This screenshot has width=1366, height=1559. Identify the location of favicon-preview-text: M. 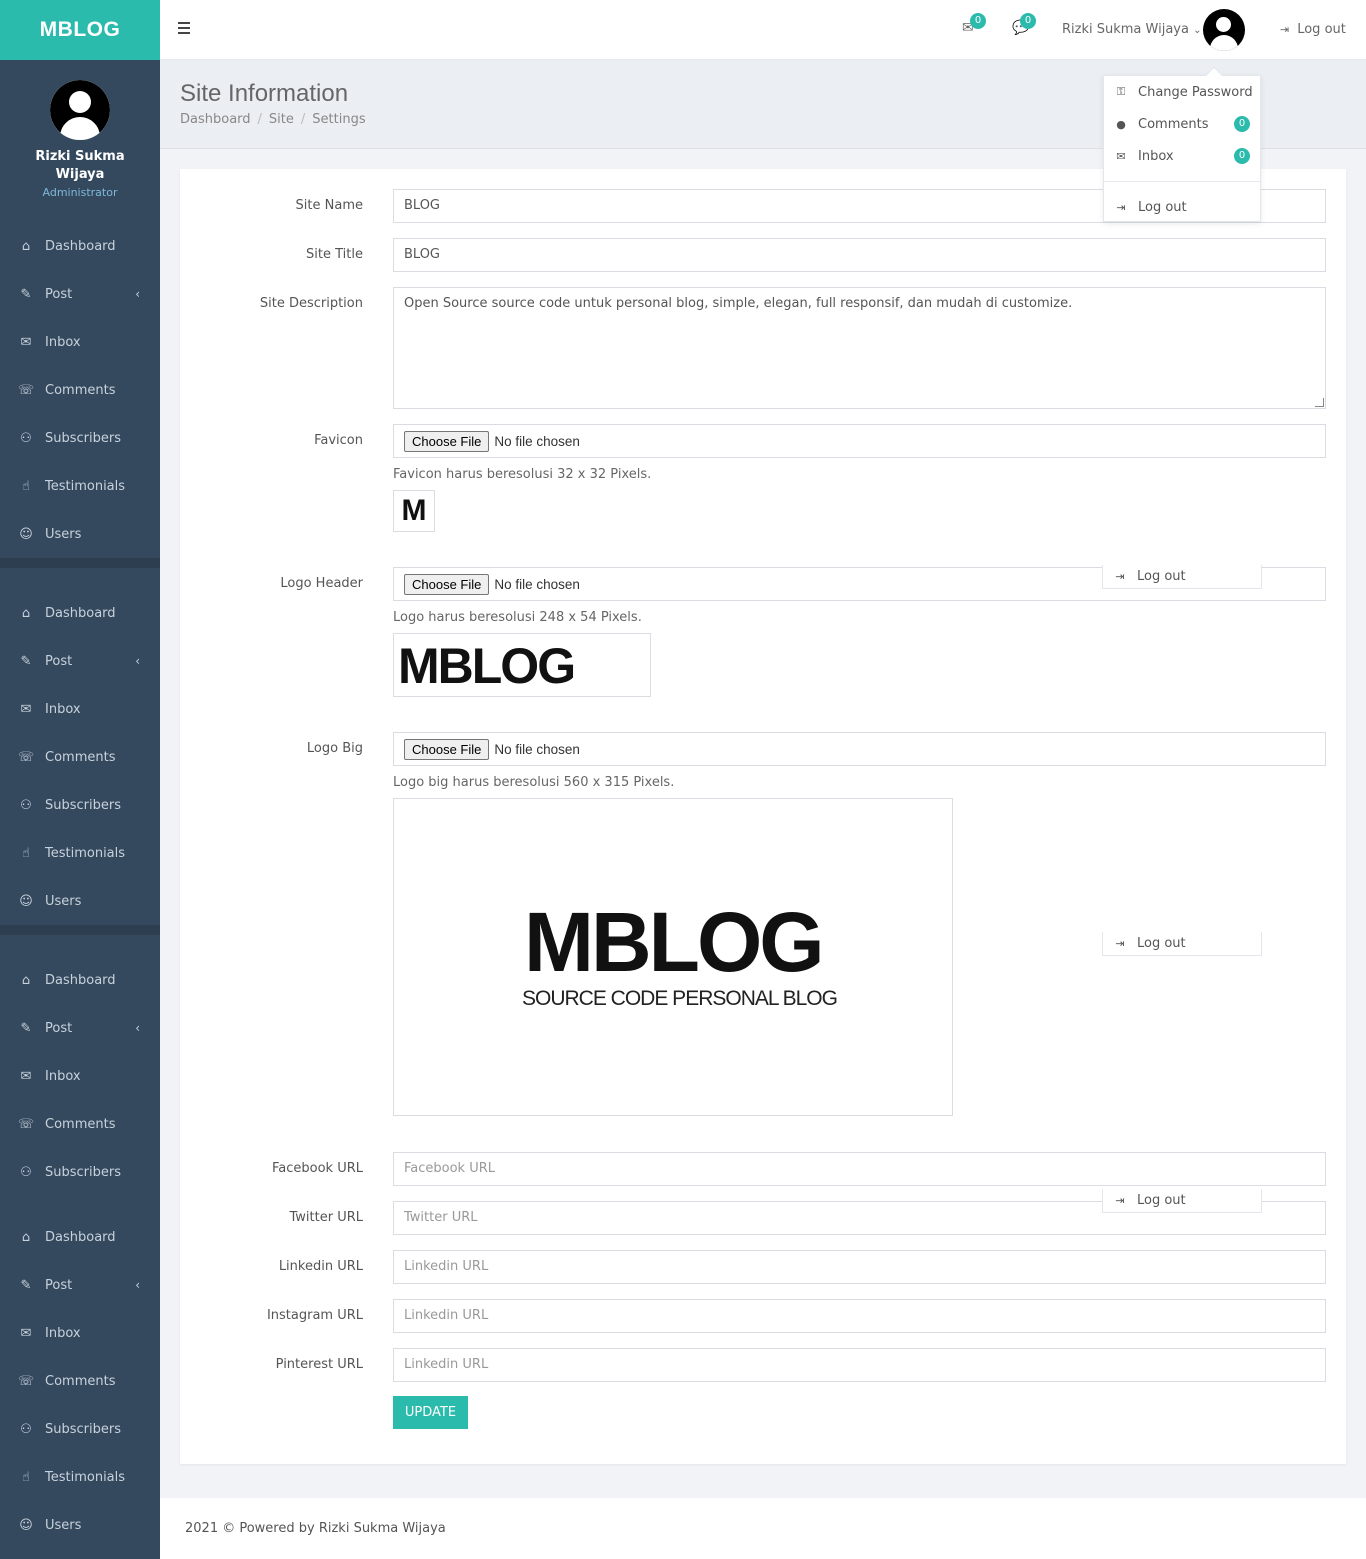
(414, 510).